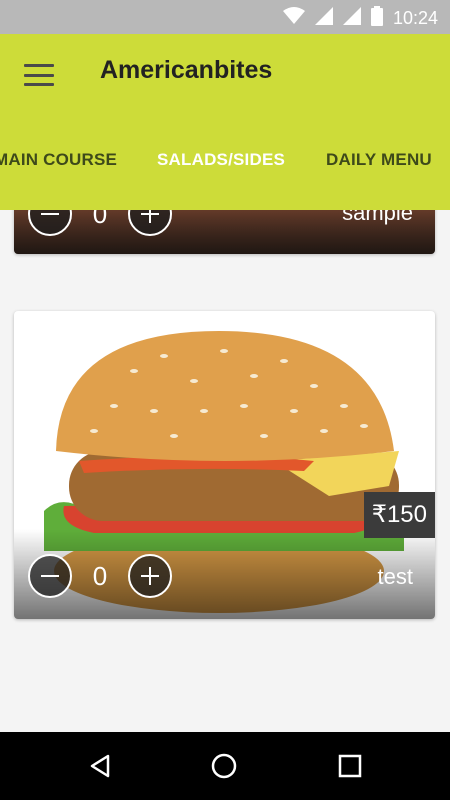  Describe the element at coordinates (350, 766) in the screenshot. I see `recents-icon` at that location.